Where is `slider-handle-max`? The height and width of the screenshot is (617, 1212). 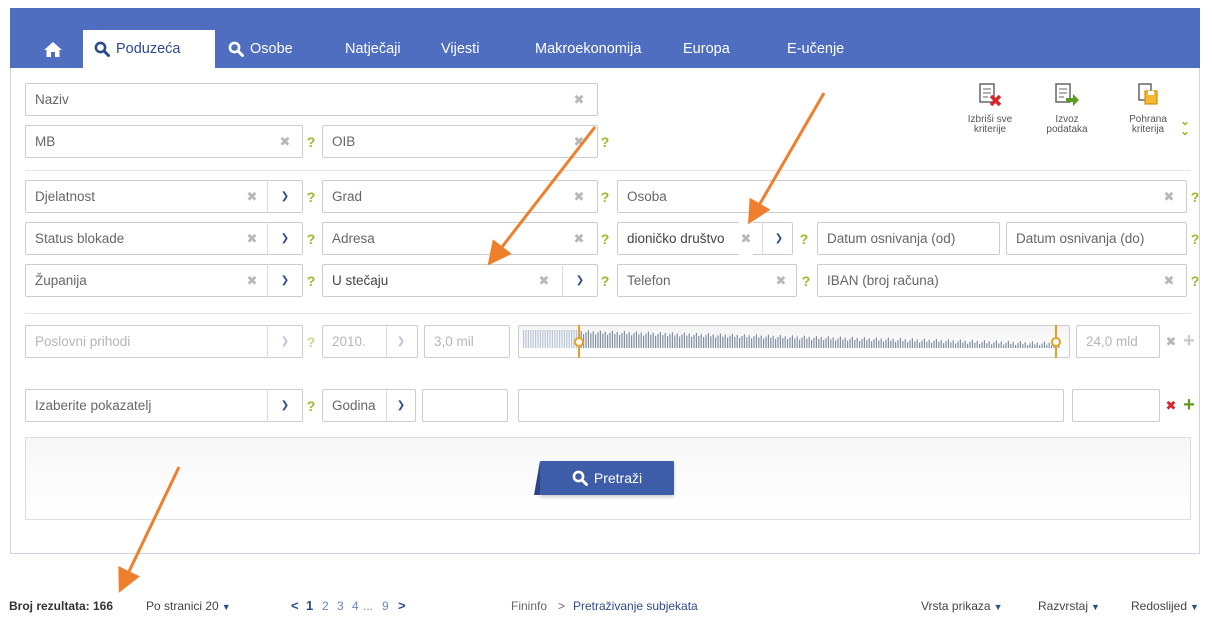
slider-handle-max is located at coordinates (1056, 341).